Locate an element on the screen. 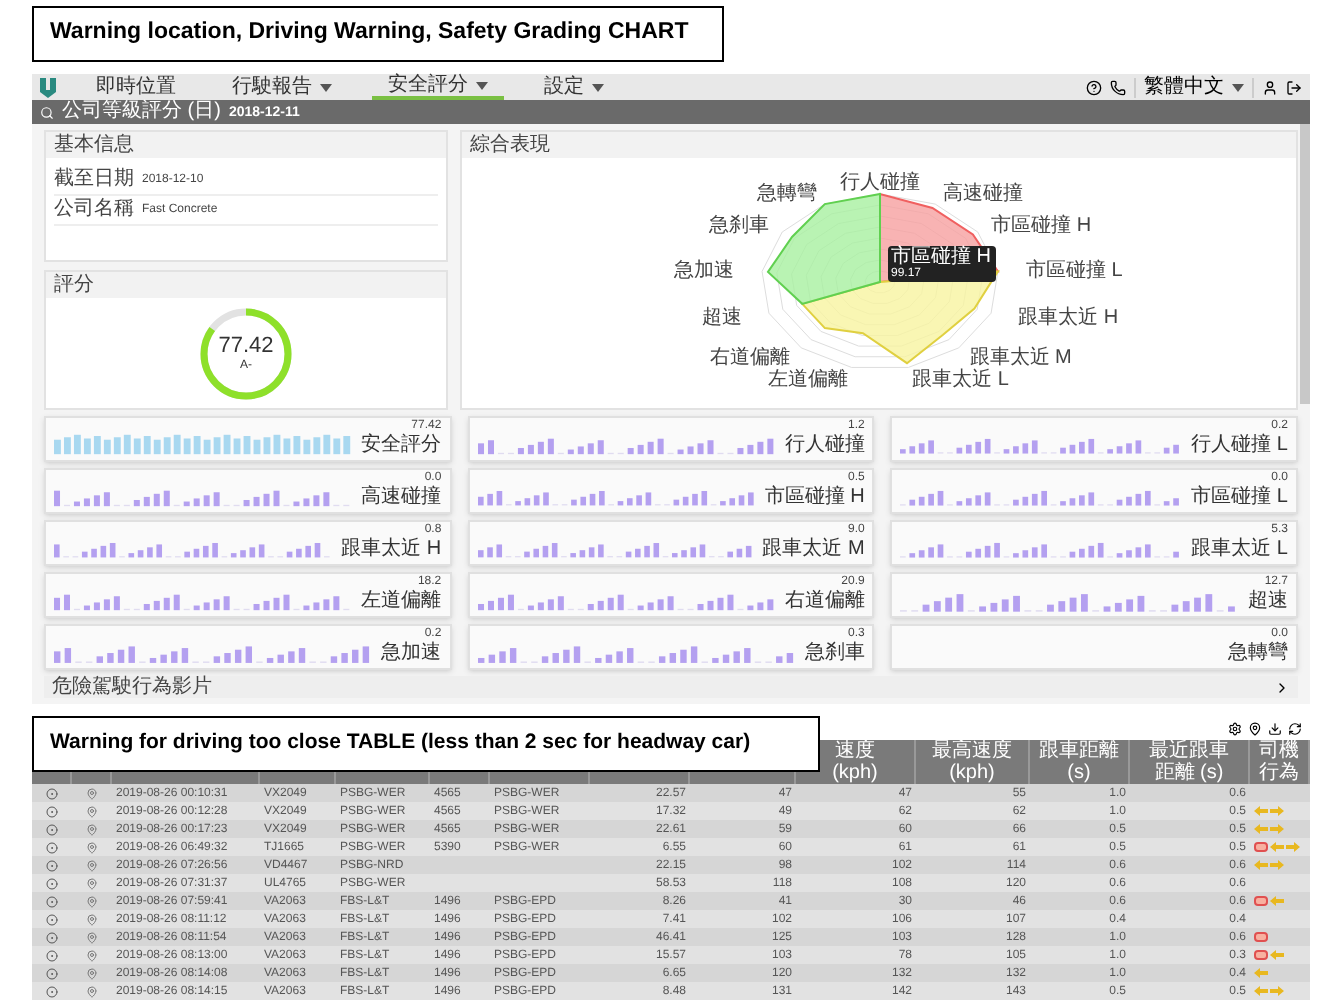 Image resolution: width=1330 pixels, height=1002 pixels. metric-label: 安全評分 is located at coordinates (401, 445).